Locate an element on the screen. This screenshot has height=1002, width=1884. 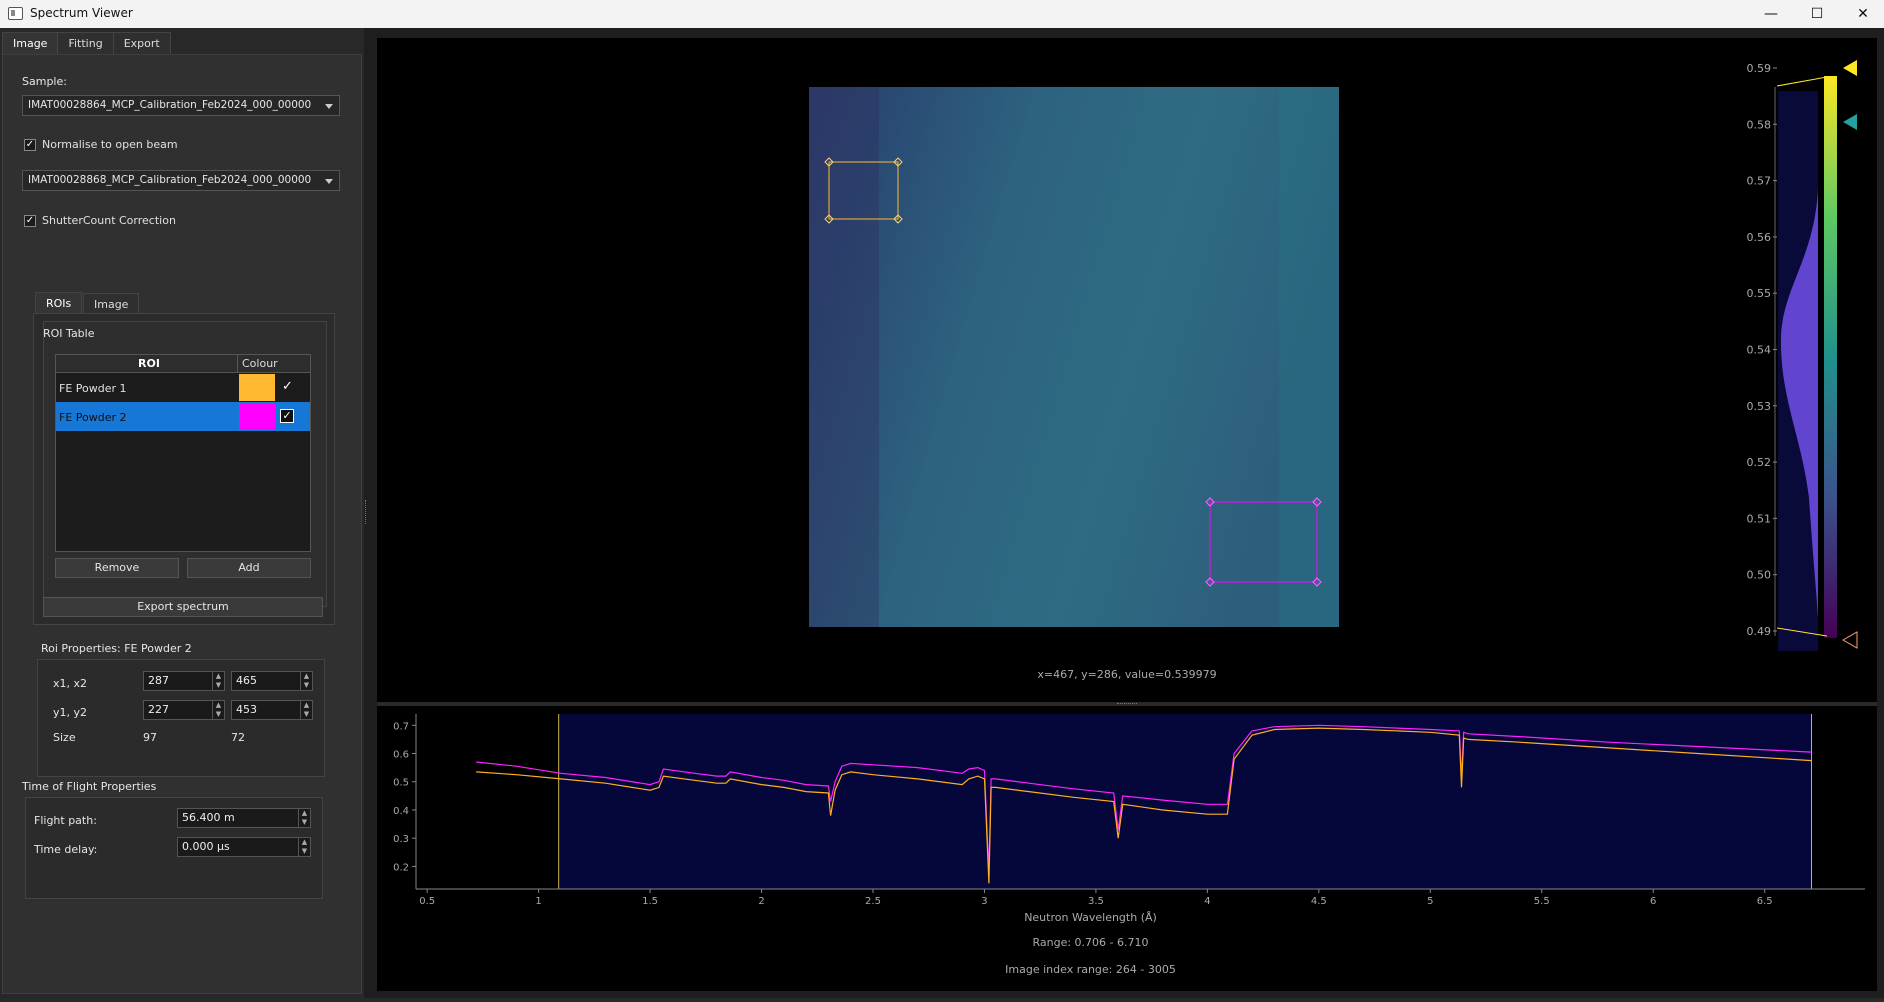
x2-value: 465 is located at coordinates (246, 680).